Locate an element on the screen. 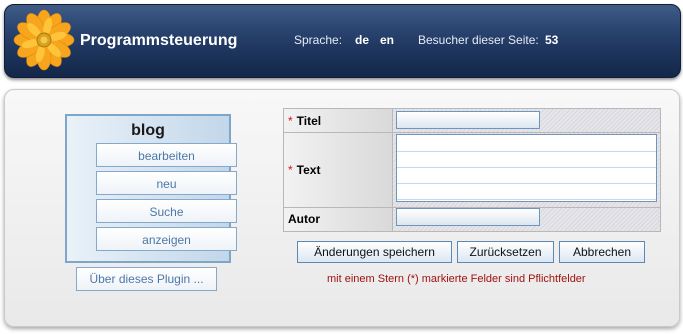  language-label: Sprache: is located at coordinates (318, 40).